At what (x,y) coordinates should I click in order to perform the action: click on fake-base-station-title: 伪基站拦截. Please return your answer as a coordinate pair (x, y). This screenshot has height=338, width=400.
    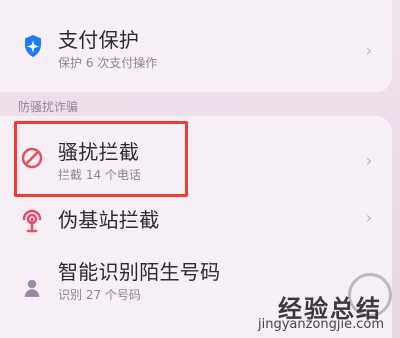
    Looking at the image, I should click on (109, 220).